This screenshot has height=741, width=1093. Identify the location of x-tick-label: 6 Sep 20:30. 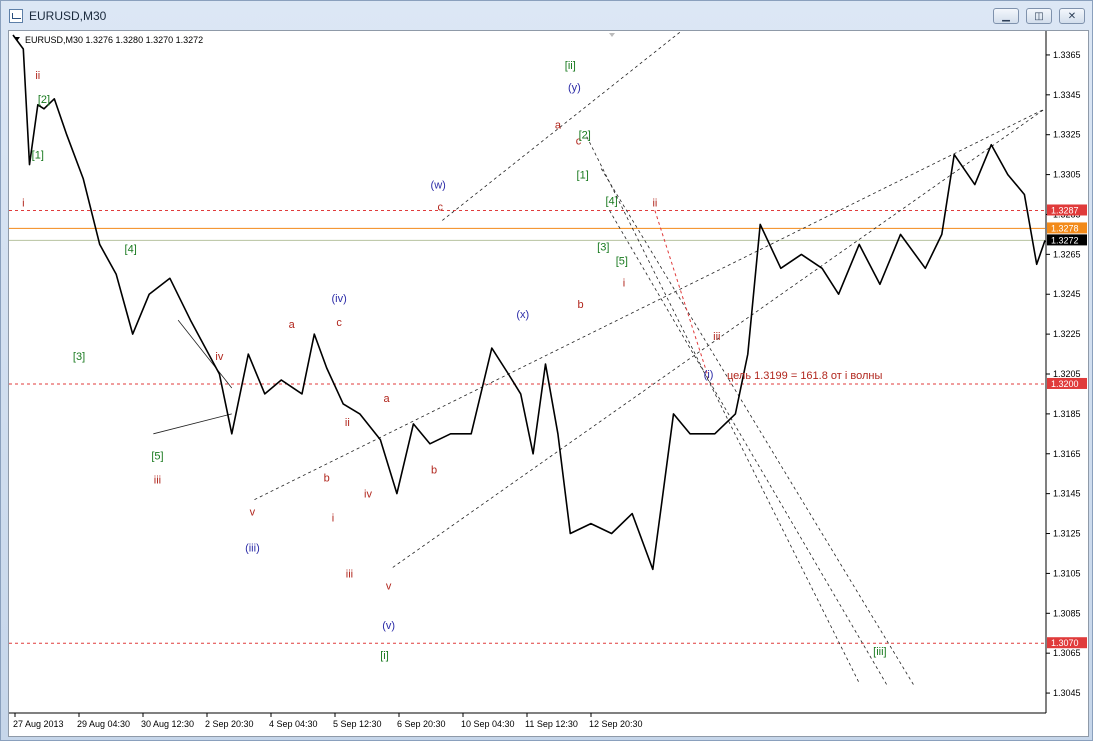
(421, 724).